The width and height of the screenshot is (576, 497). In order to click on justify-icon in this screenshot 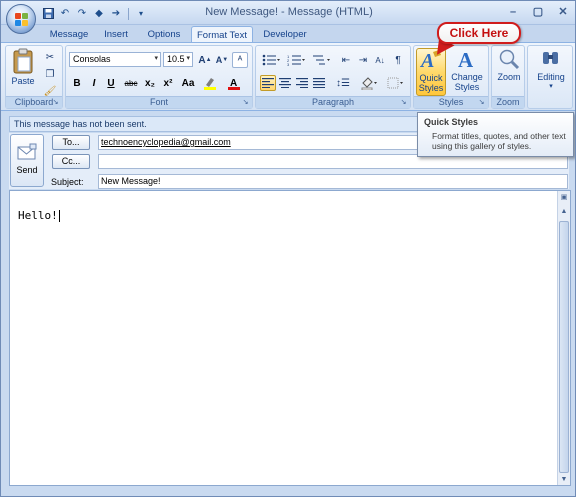, I will do `click(319, 83)`.